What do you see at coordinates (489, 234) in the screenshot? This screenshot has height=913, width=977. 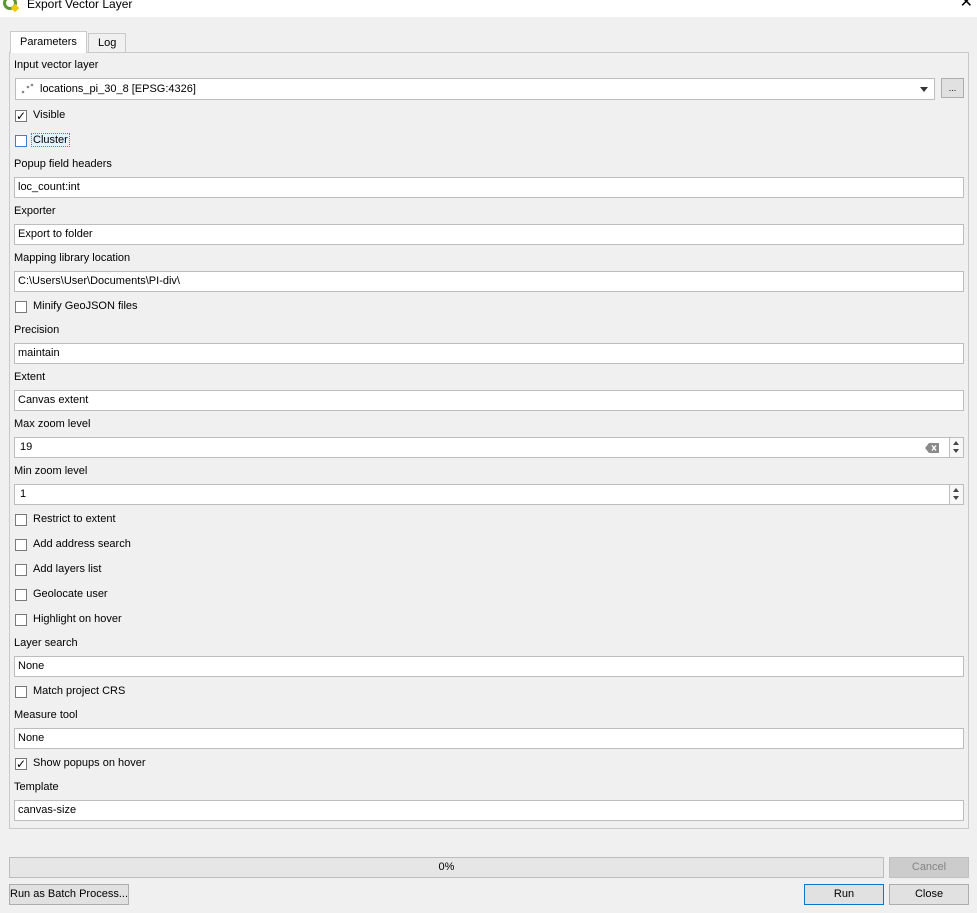 I see `exporter-input: Export to folder` at bounding box center [489, 234].